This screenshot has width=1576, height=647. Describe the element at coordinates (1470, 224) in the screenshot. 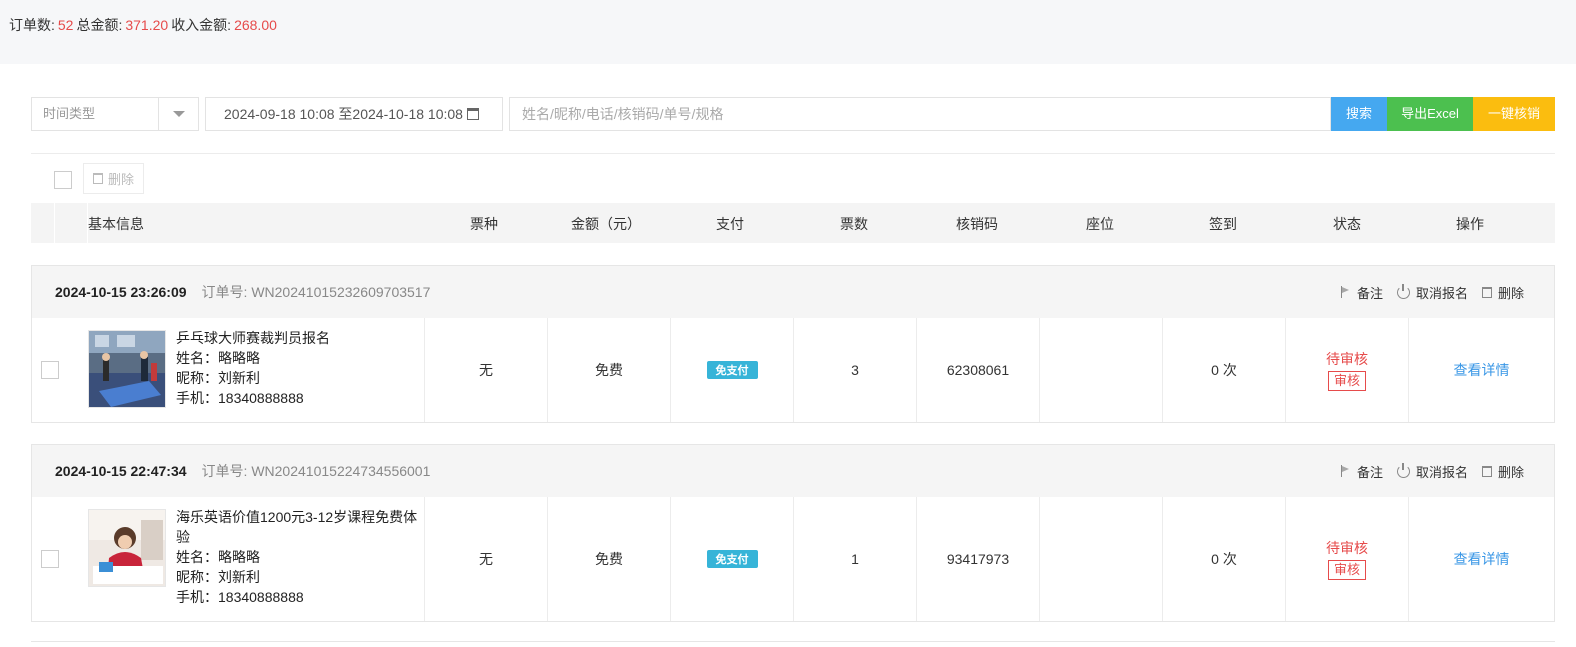

I see `col-actions: 操作` at that location.